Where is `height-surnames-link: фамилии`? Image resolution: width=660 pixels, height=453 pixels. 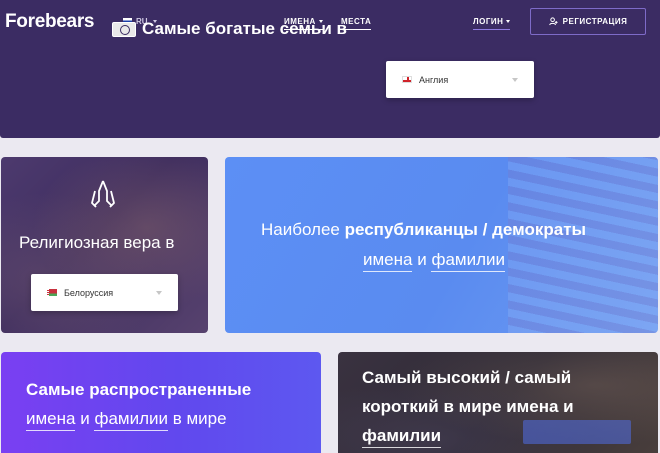 height-surnames-link: фамилии is located at coordinates (402, 437).